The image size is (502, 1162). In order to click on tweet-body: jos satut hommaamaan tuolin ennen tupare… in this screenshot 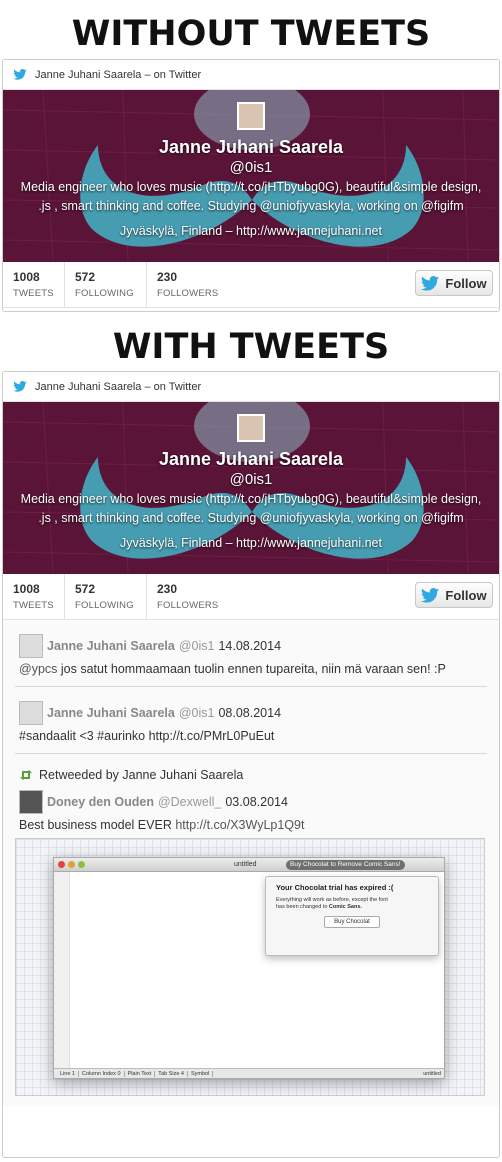, I will do `click(251, 669)`.